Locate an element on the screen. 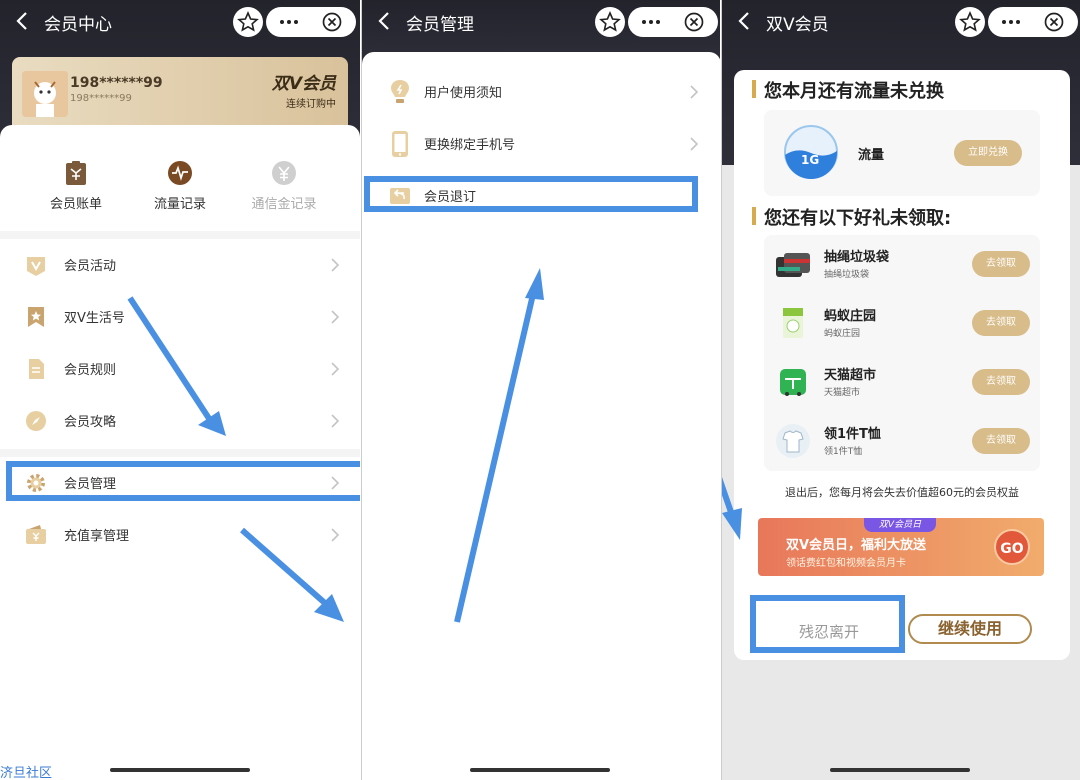 This screenshot has width=1080, height=780. watermark: 济旦社区 is located at coordinates (26, 773).